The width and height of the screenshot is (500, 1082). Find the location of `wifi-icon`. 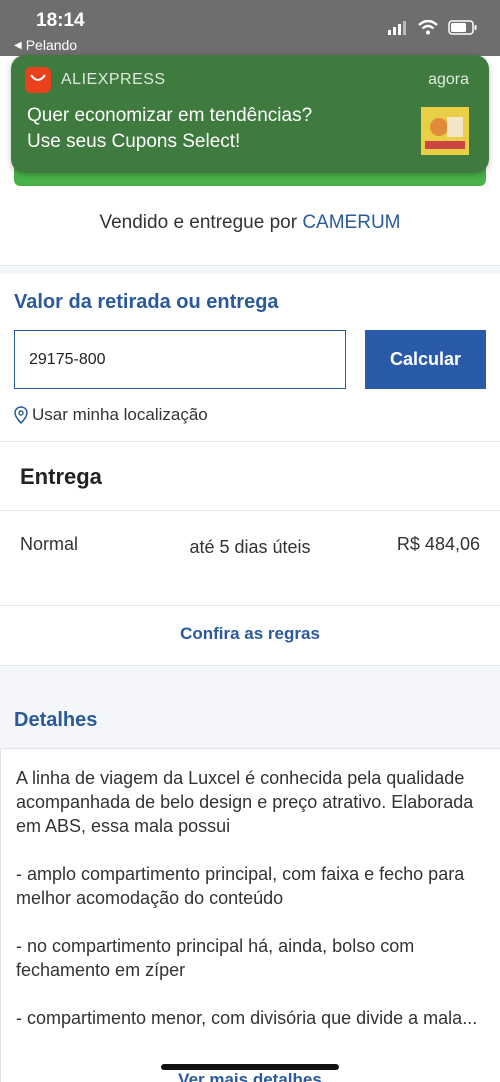

wifi-icon is located at coordinates (428, 27).